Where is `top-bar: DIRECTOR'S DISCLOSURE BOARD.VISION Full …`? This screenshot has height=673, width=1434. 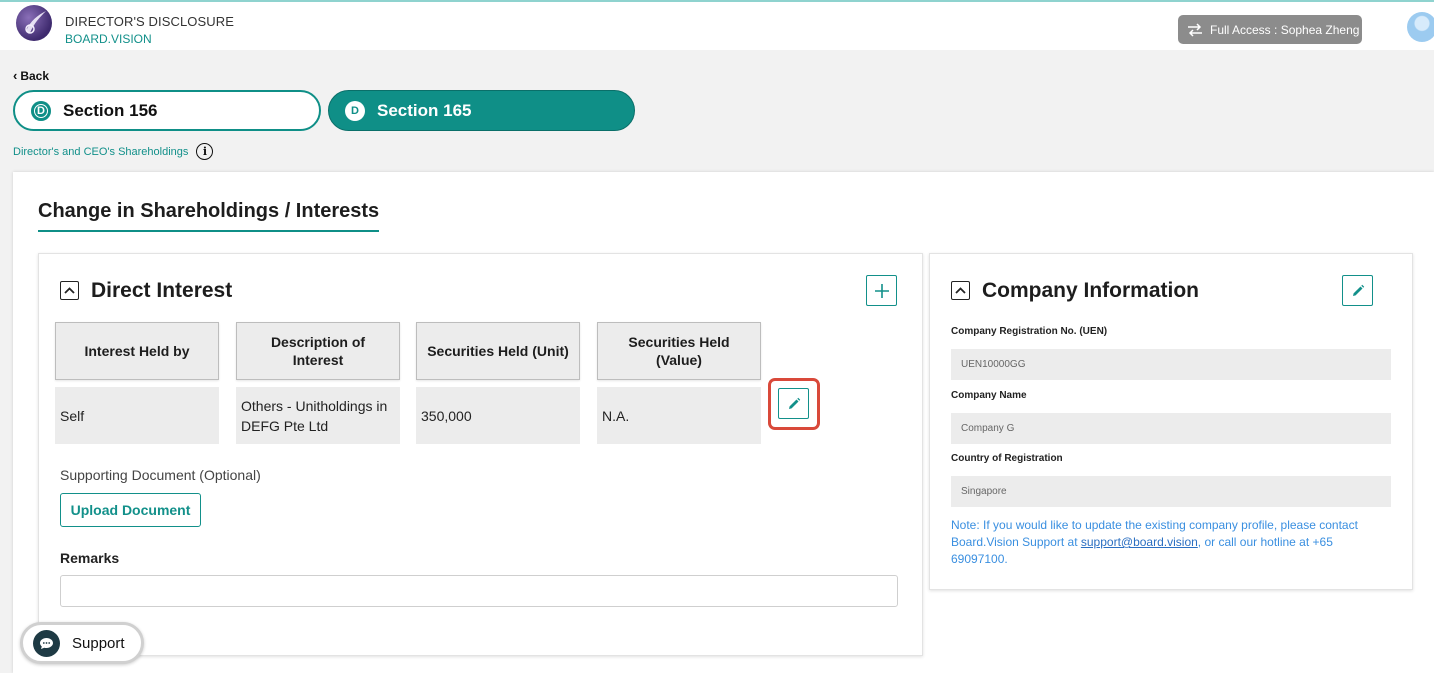
top-bar: DIRECTOR'S DISCLOSURE BOARD.VISION Full … is located at coordinates (717, 25).